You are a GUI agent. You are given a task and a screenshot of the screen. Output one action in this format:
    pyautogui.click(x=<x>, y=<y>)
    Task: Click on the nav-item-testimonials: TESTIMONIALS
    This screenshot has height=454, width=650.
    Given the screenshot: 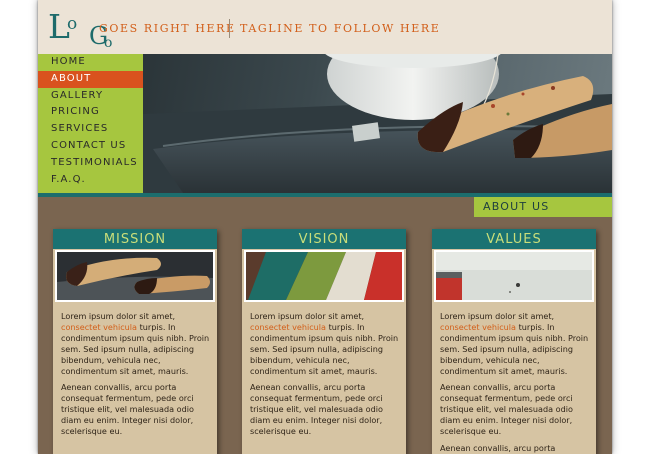 What is the action you would take?
    pyautogui.click(x=90, y=163)
    